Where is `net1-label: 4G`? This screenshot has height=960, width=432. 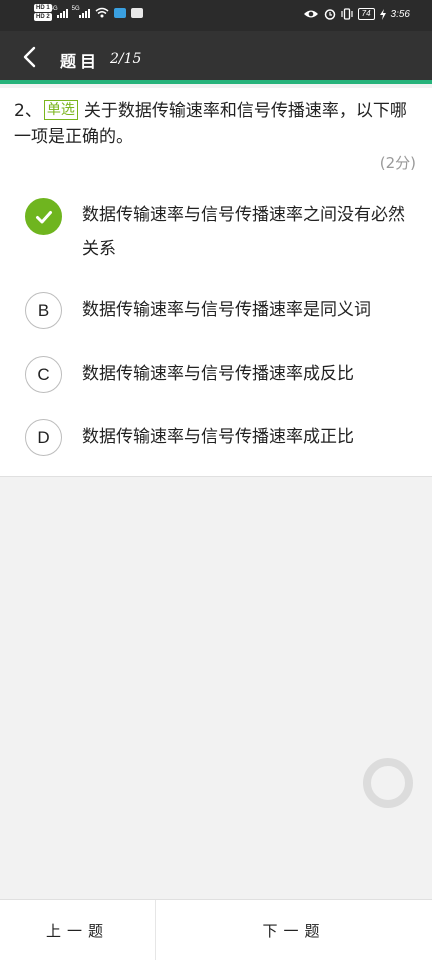 net1-label: 4G is located at coordinates (53, 8).